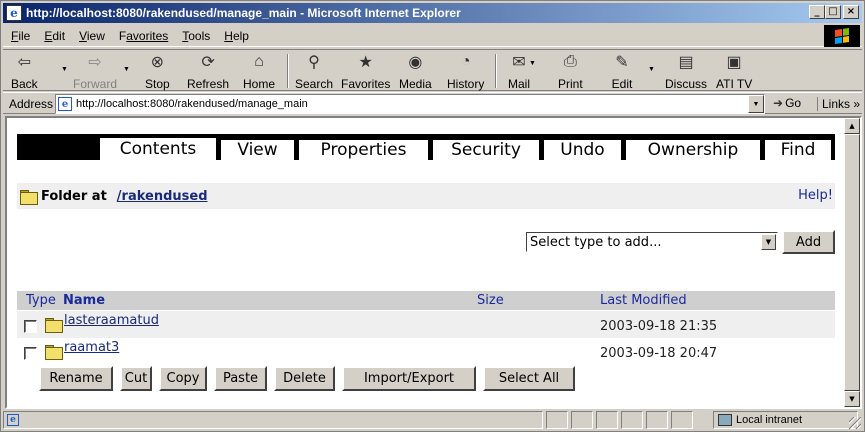 This screenshot has width=865, height=432. What do you see at coordinates (24, 62) in the screenshot?
I see `back-arrow-icon: ⇦` at bounding box center [24, 62].